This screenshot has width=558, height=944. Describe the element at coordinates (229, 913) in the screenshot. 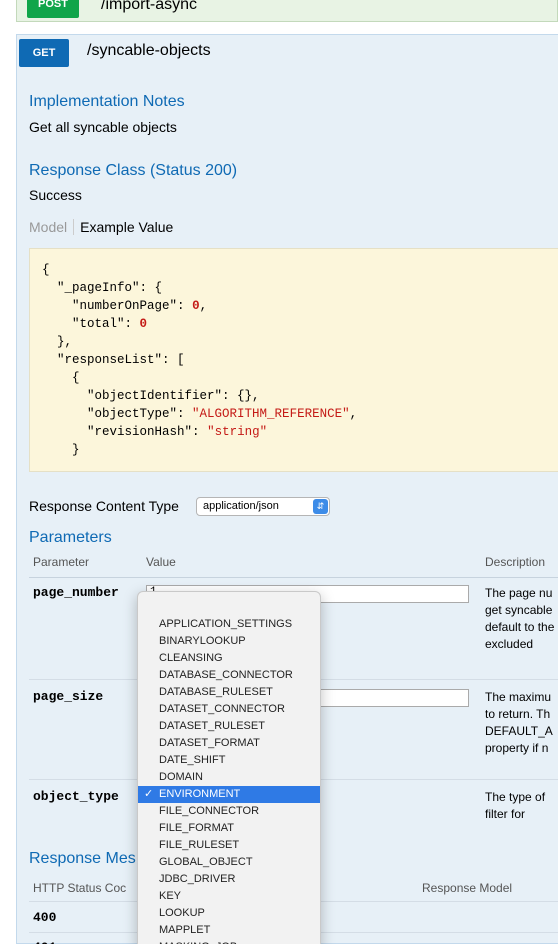

I see `dropdown-option: LOOKUP` at that location.